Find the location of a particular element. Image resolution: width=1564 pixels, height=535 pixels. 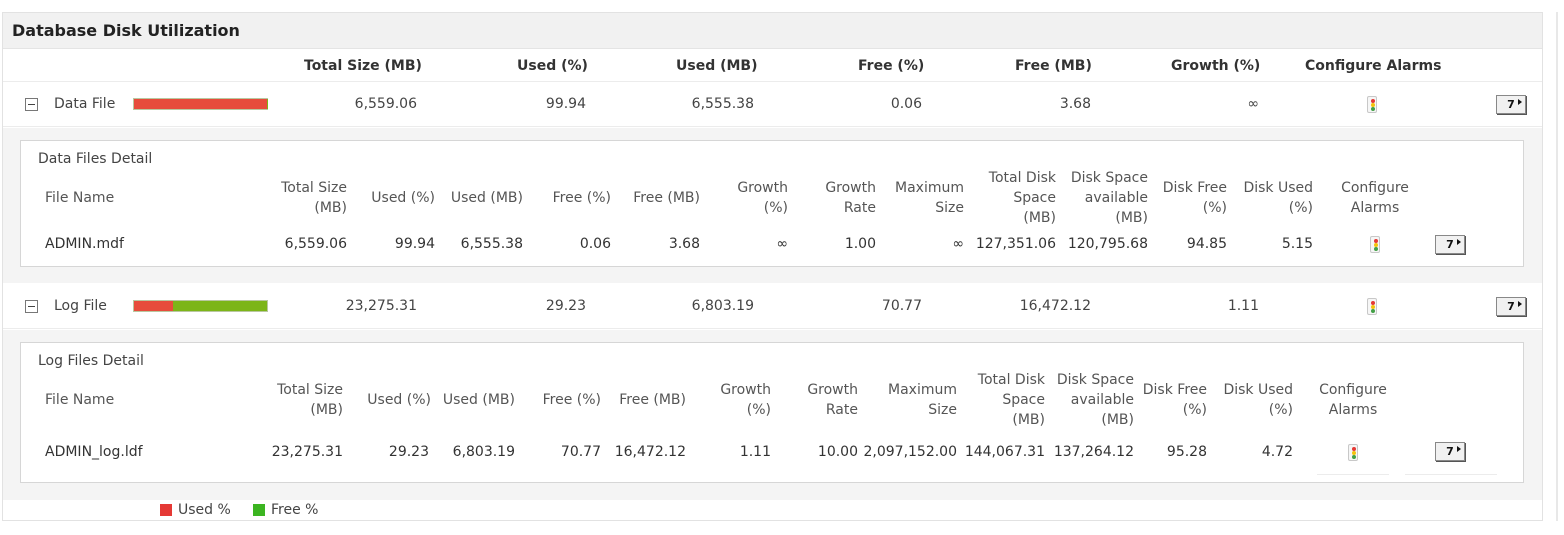

disk-free-pct: 95.28 is located at coordinates (1186, 452).